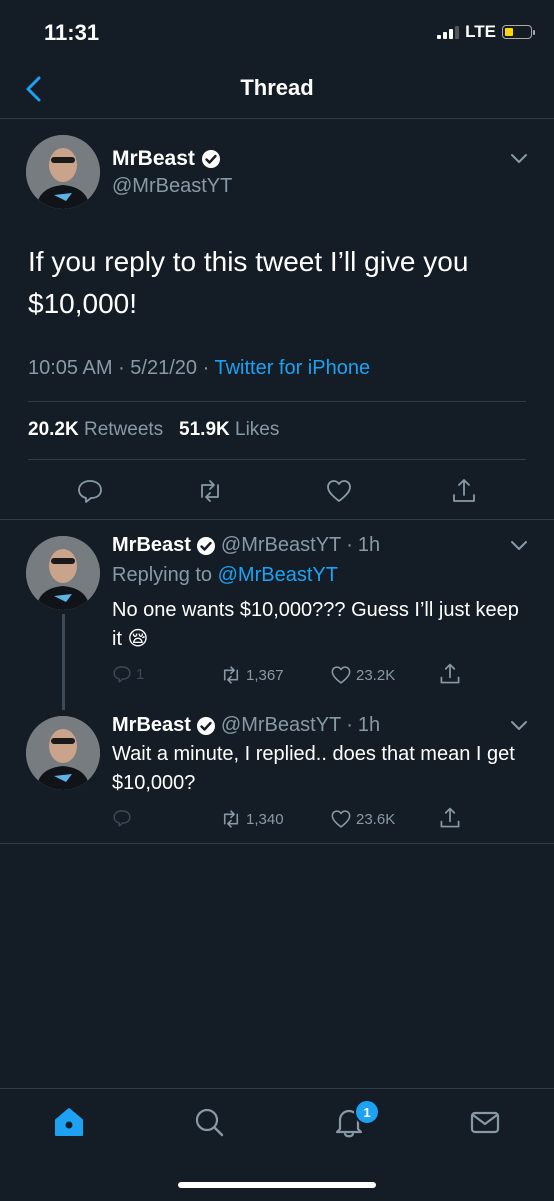 The height and width of the screenshot is (1201, 554). I want to click on network-label: LTE, so click(480, 31).